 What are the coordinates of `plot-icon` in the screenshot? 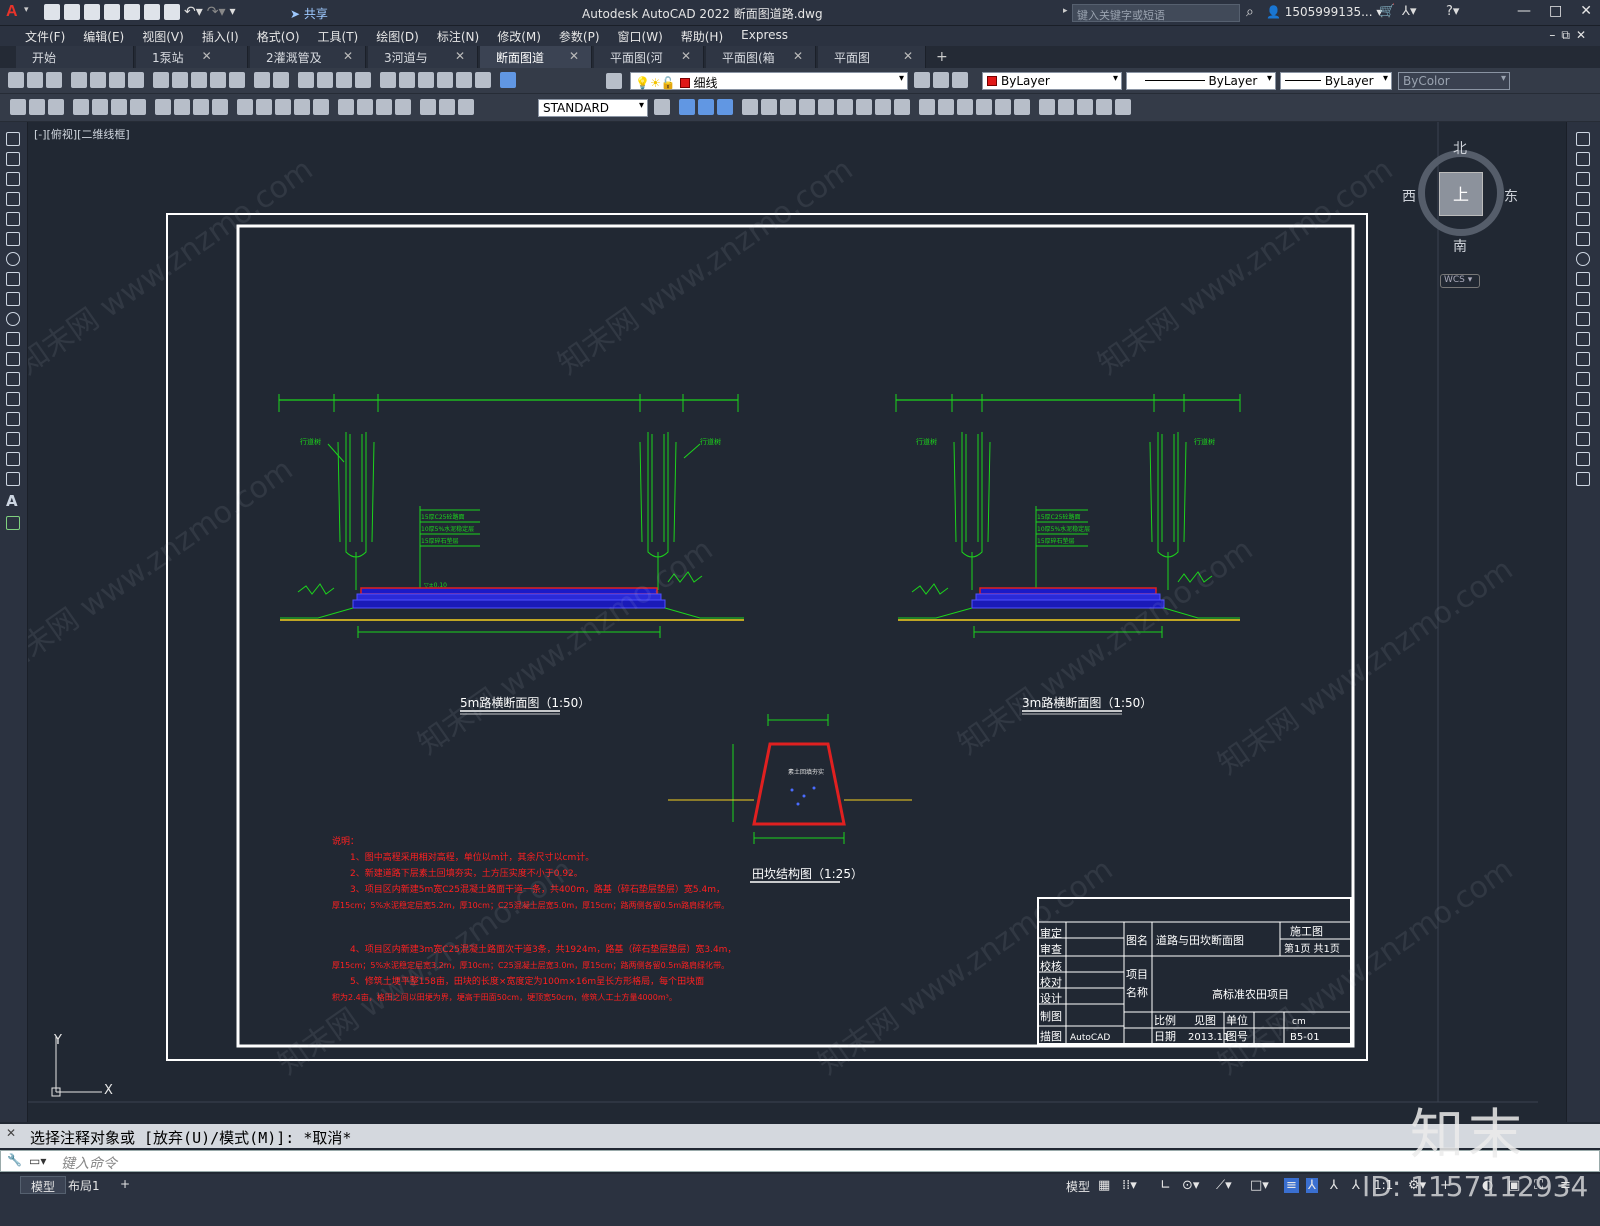 It's located at (79, 80).